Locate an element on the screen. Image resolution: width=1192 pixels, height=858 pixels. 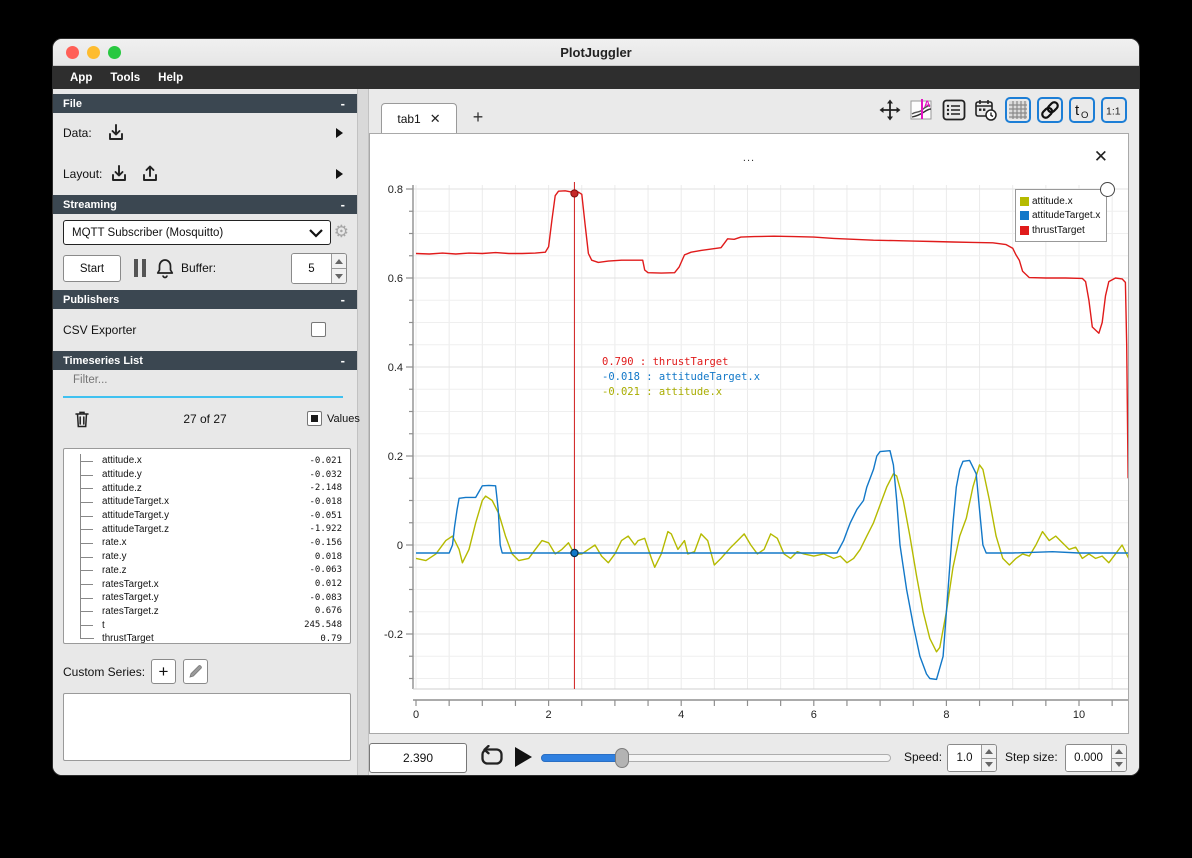
edit-custom-series-button is located at coordinates (195, 671).